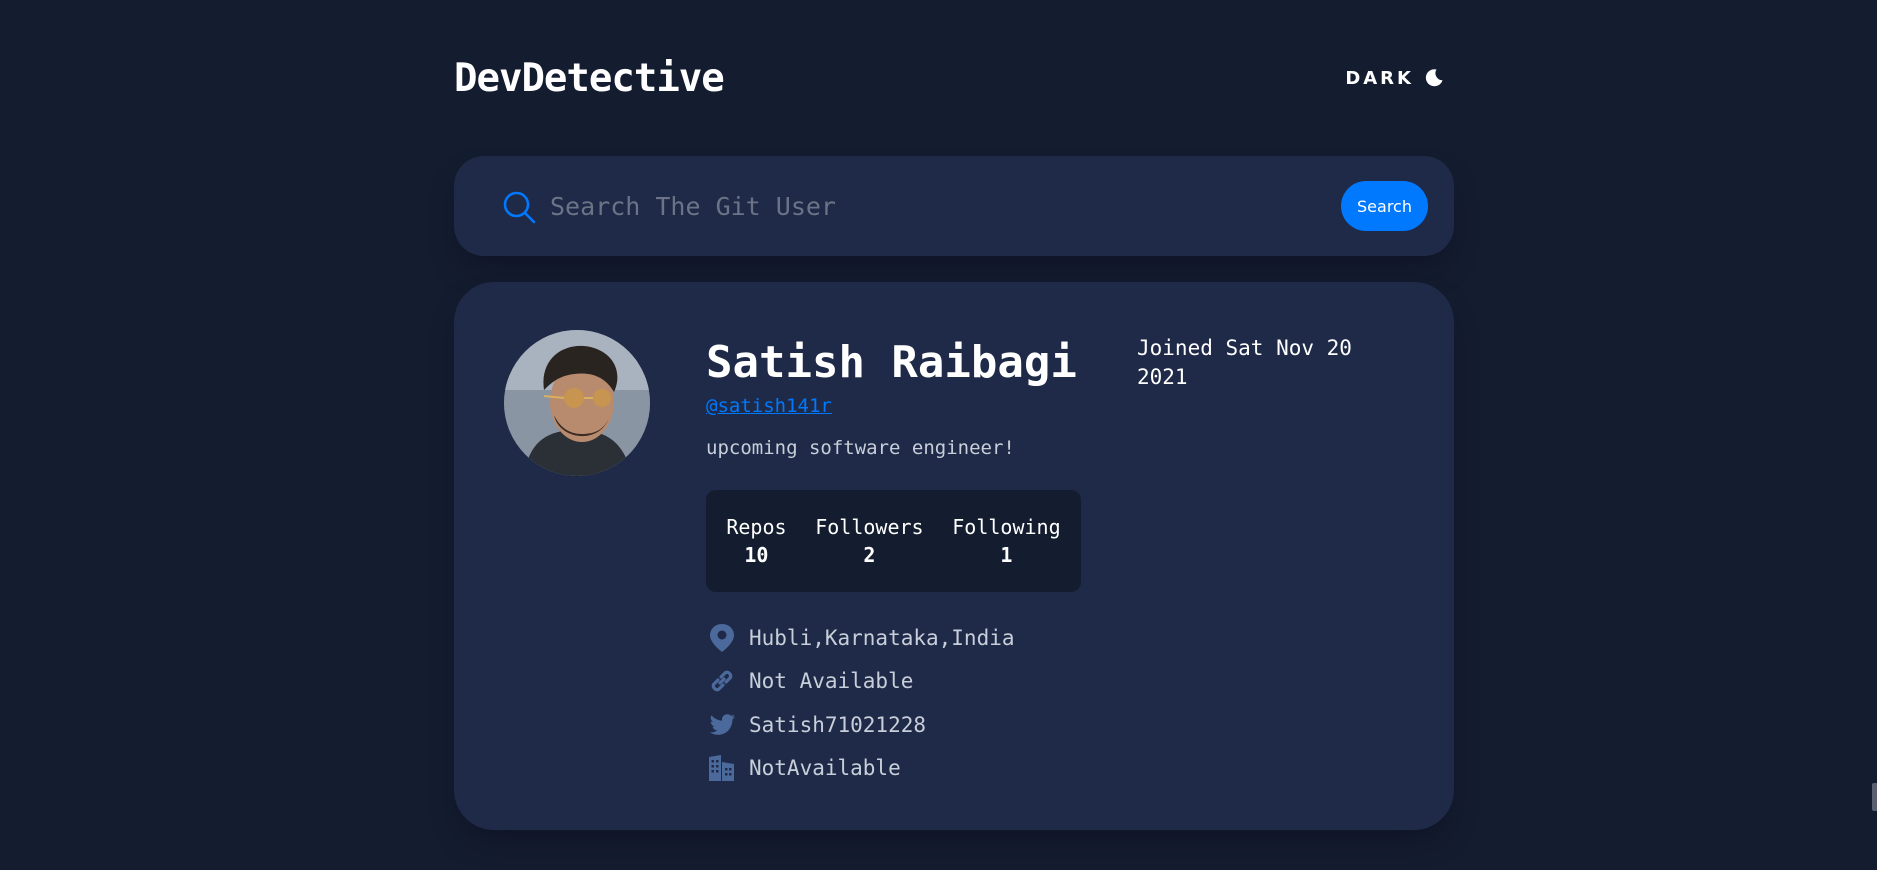 This screenshot has width=1877, height=870. Describe the element at coordinates (721, 724) in the screenshot. I see `twitter-icon` at that location.